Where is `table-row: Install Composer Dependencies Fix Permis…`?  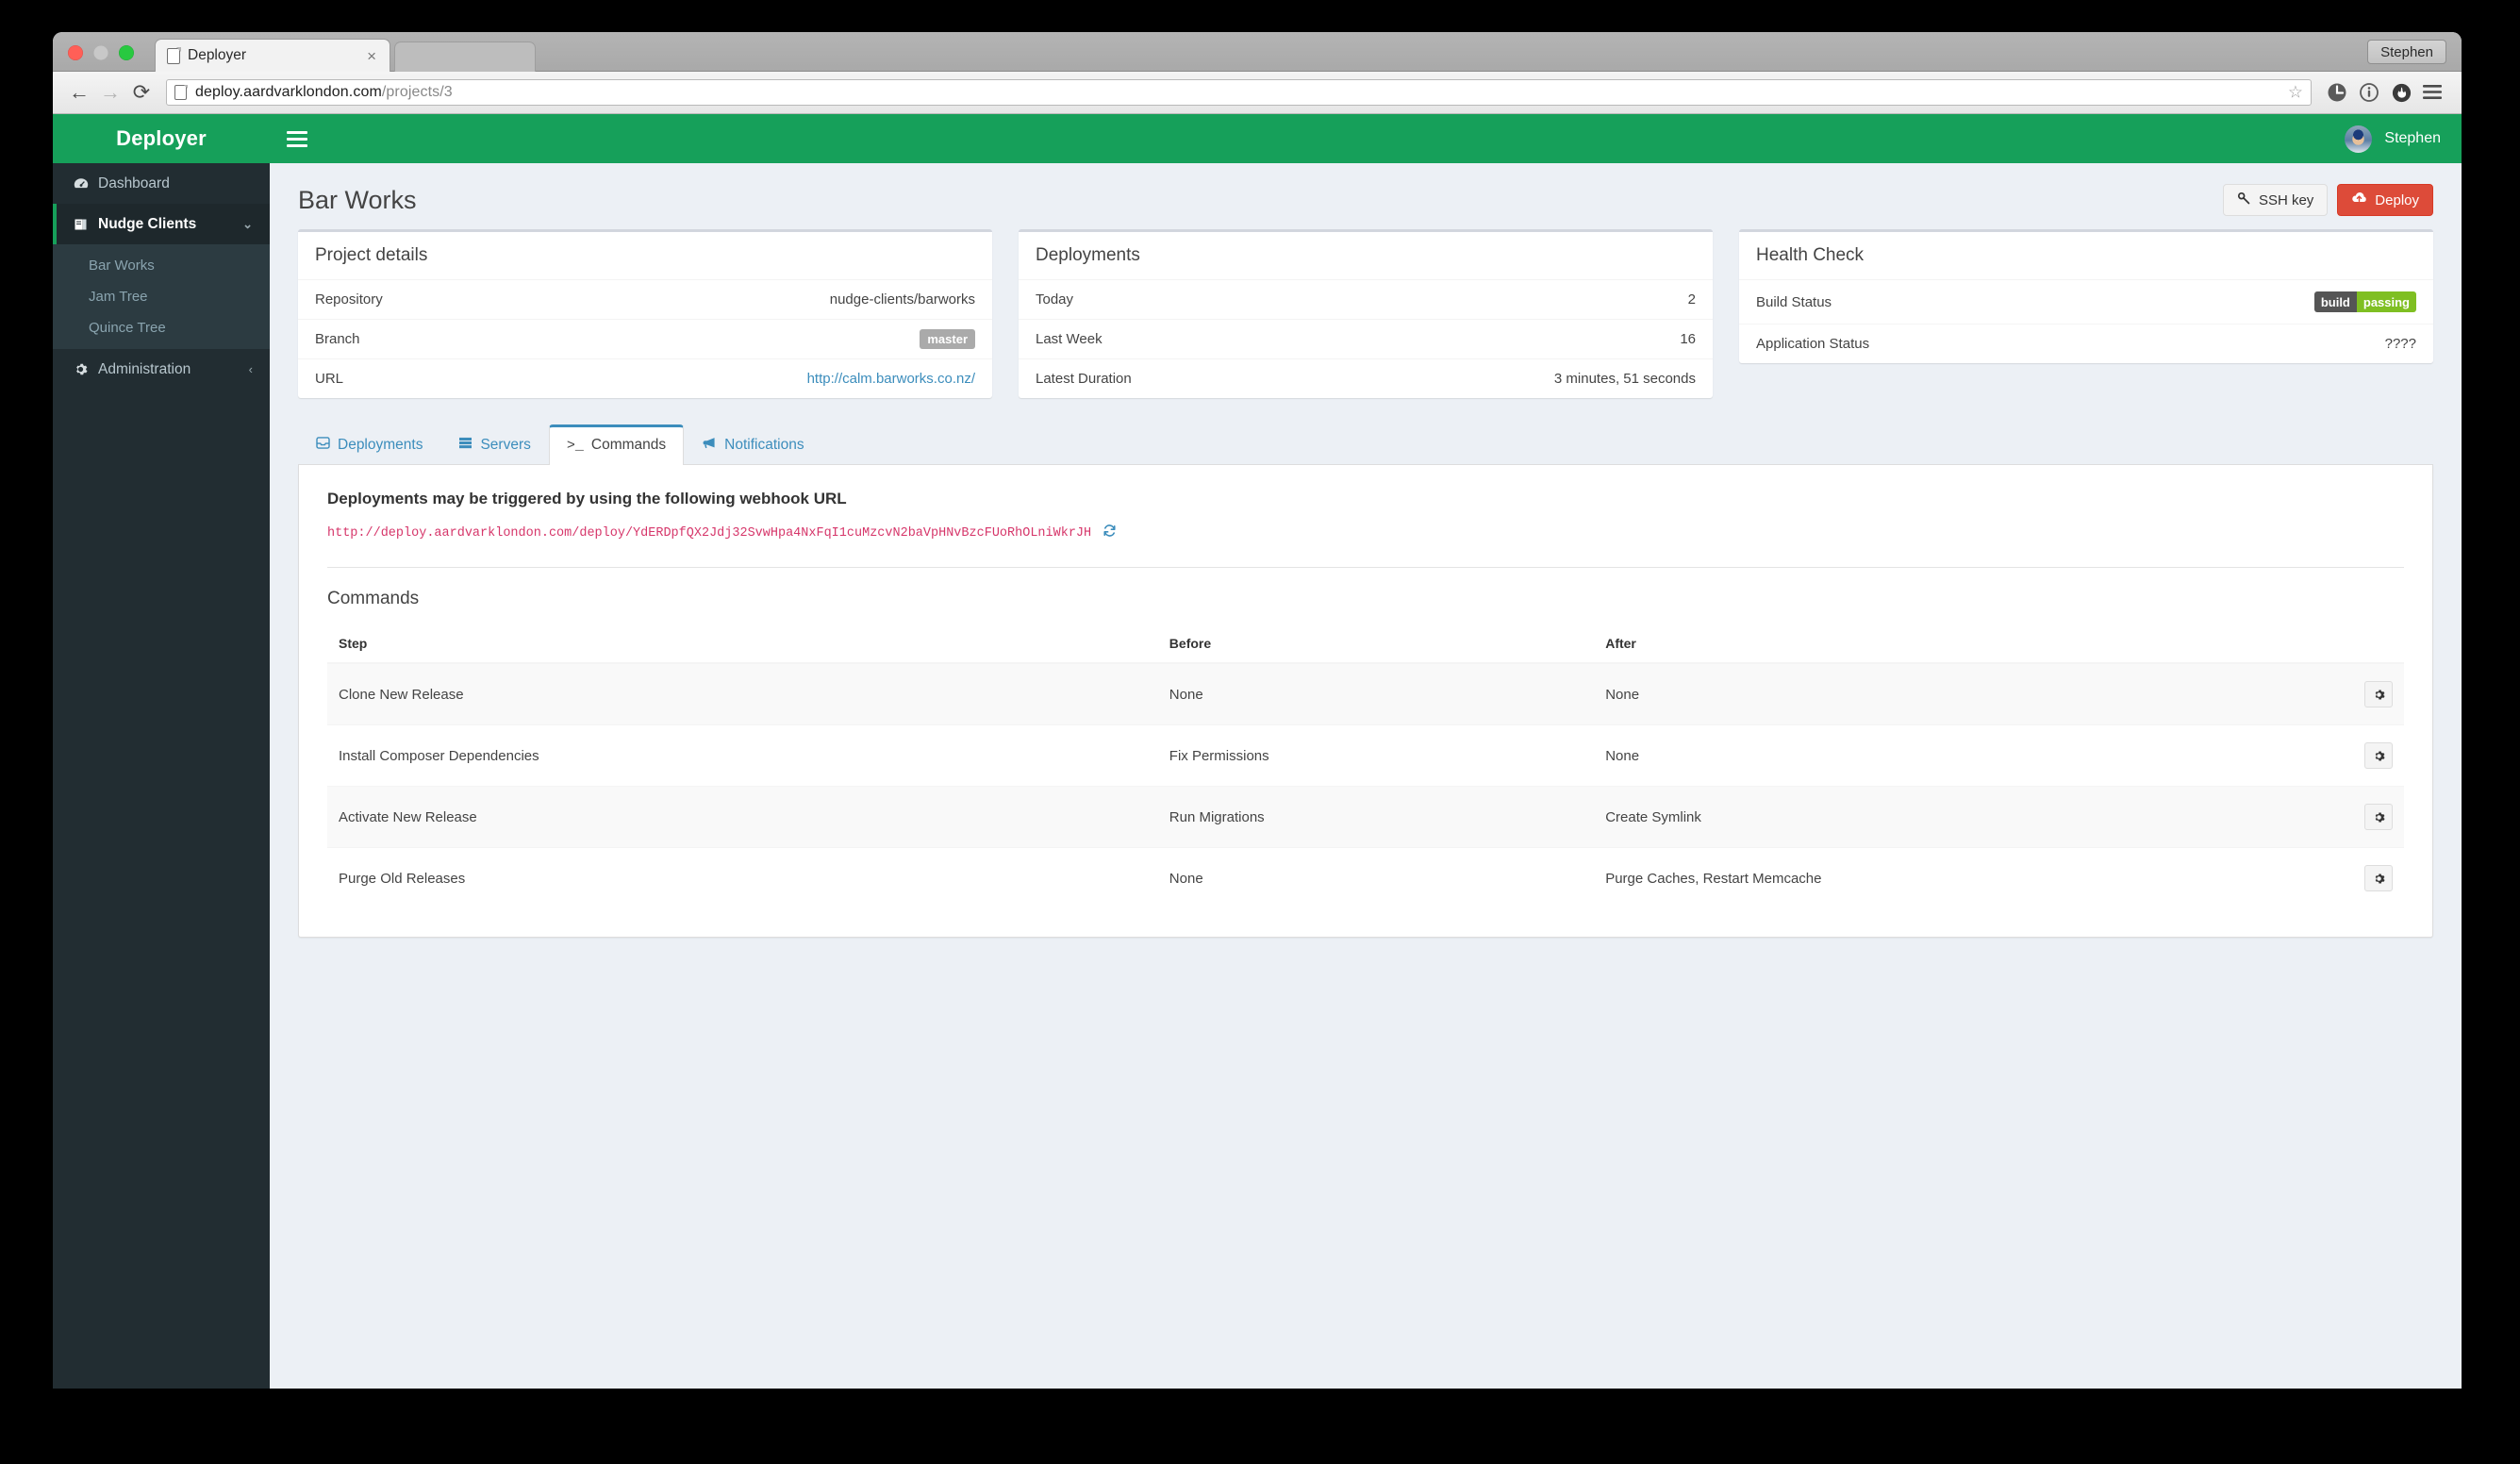
table-row: Install Composer Dependencies Fix Permis… is located at coordinates (1365, 755).